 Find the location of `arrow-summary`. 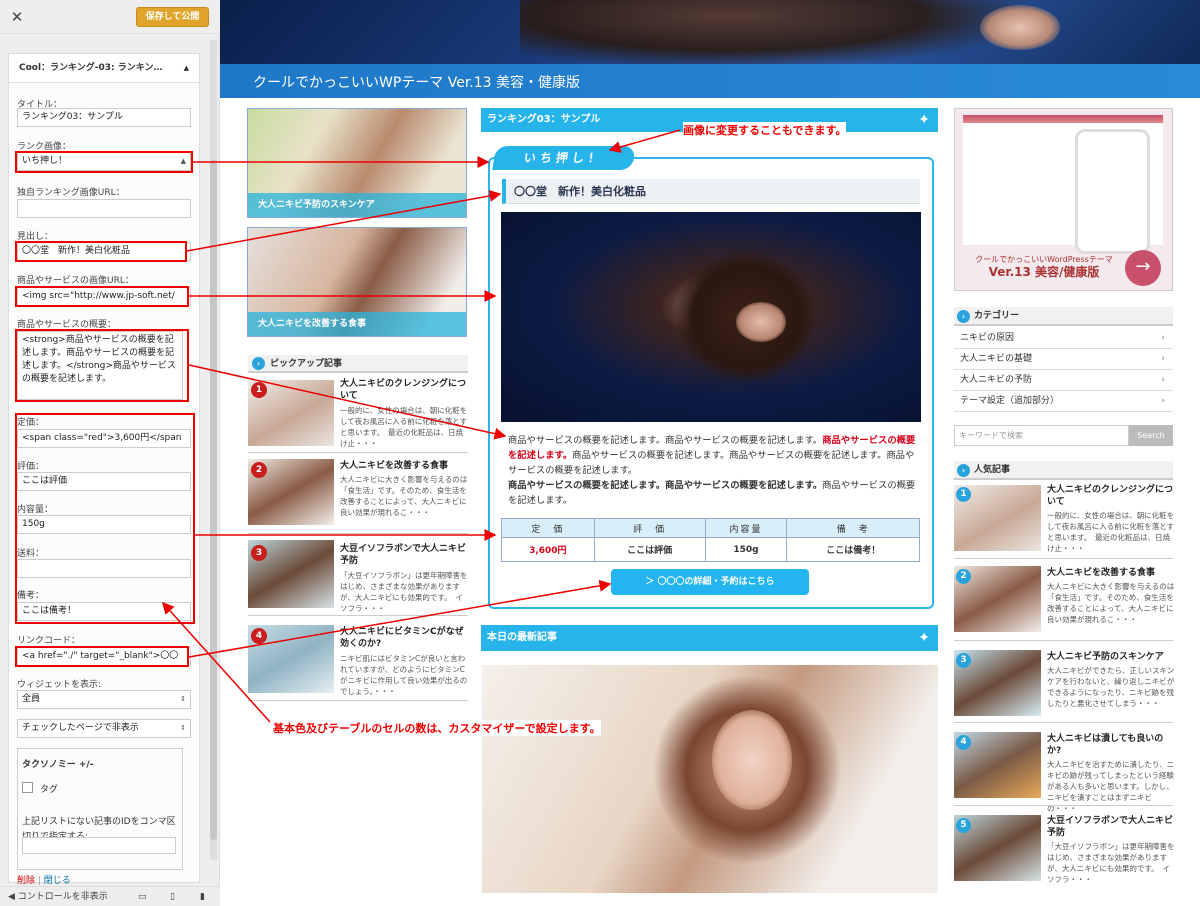

arrow-summary is located at coordinates (347, 402).